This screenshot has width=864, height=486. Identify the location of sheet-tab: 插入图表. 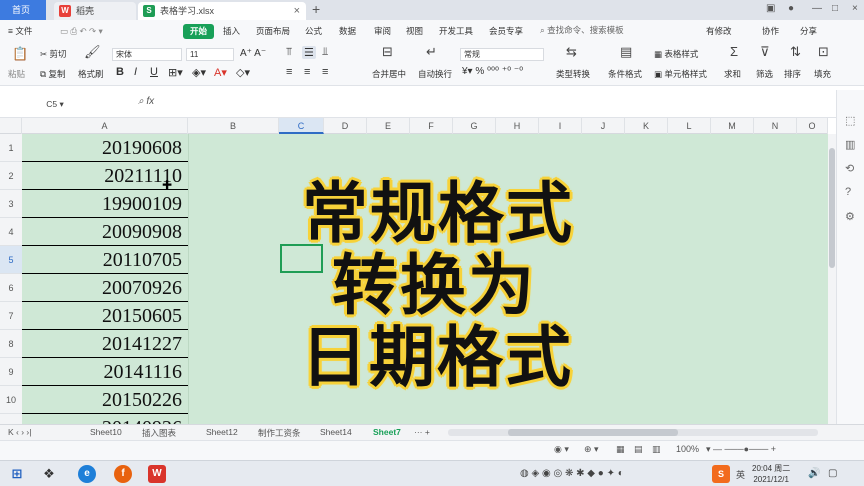
(159, 433).